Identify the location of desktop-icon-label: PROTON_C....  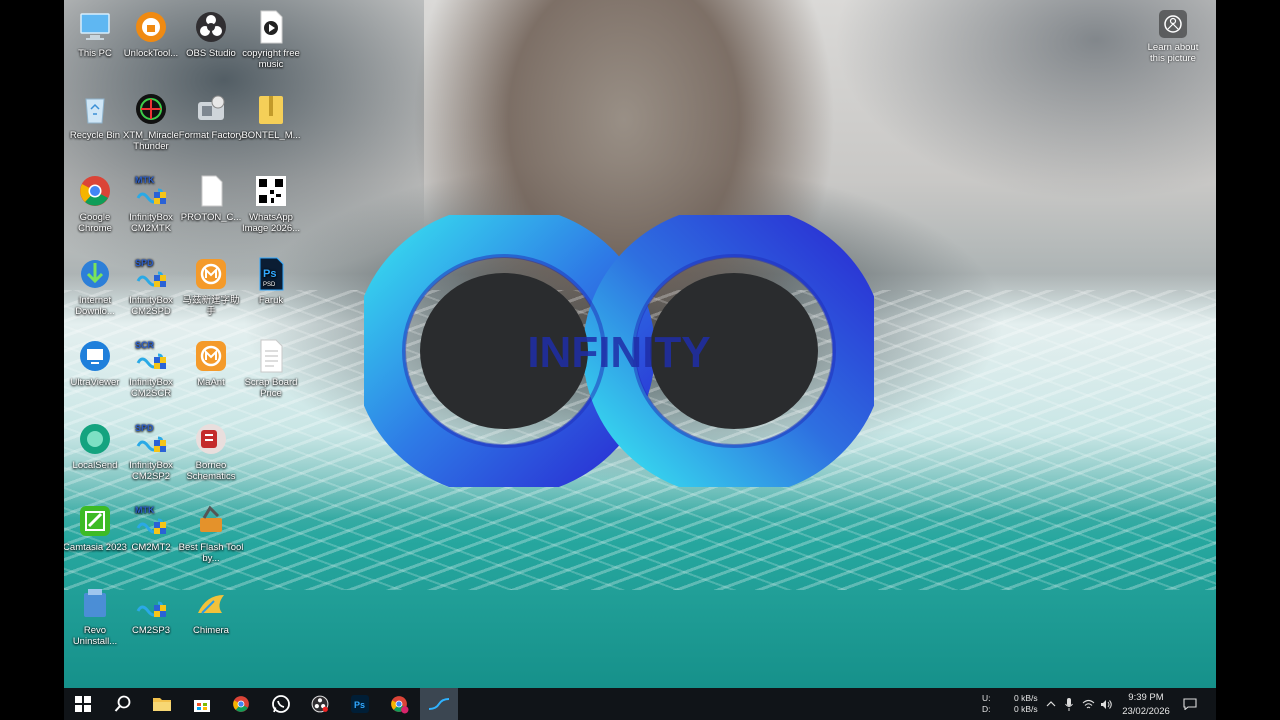
(211, 217).